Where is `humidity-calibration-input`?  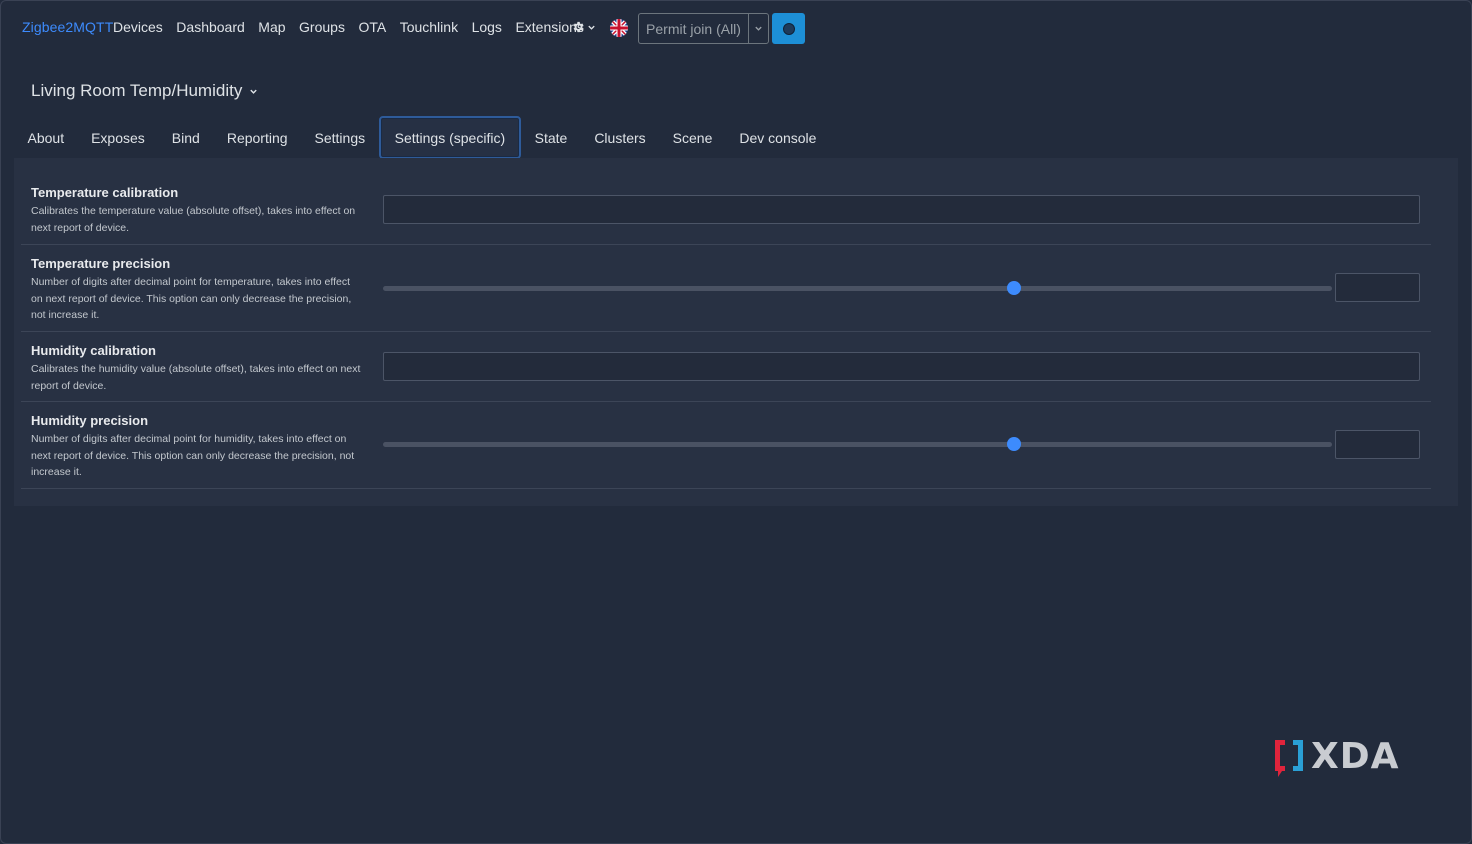
humidity-calibration-input is located at coordinates (901, 366).